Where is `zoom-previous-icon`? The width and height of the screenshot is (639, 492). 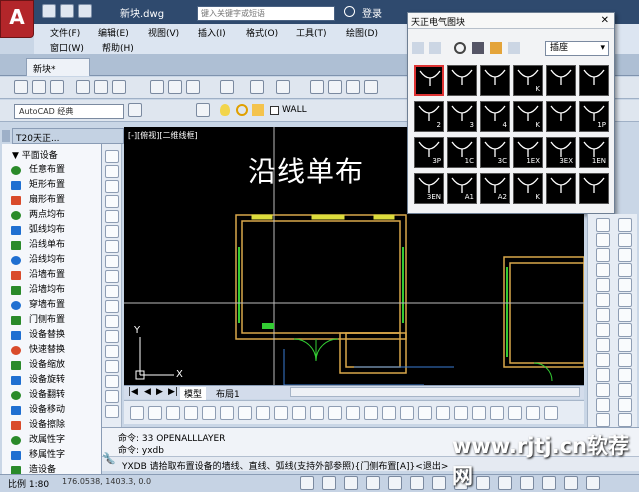
zoom-previous-icon is located at coordinates (371, 87).